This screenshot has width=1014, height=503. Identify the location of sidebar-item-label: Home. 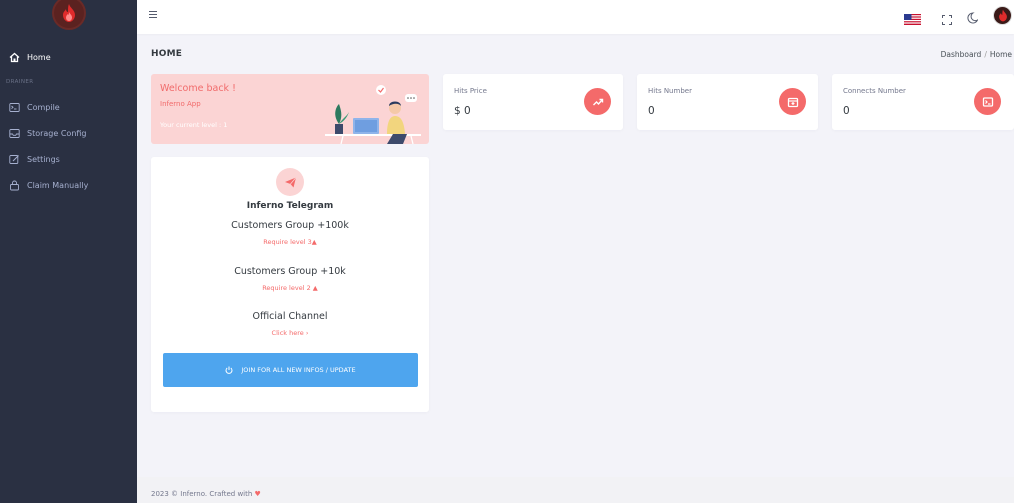
(39, 57).